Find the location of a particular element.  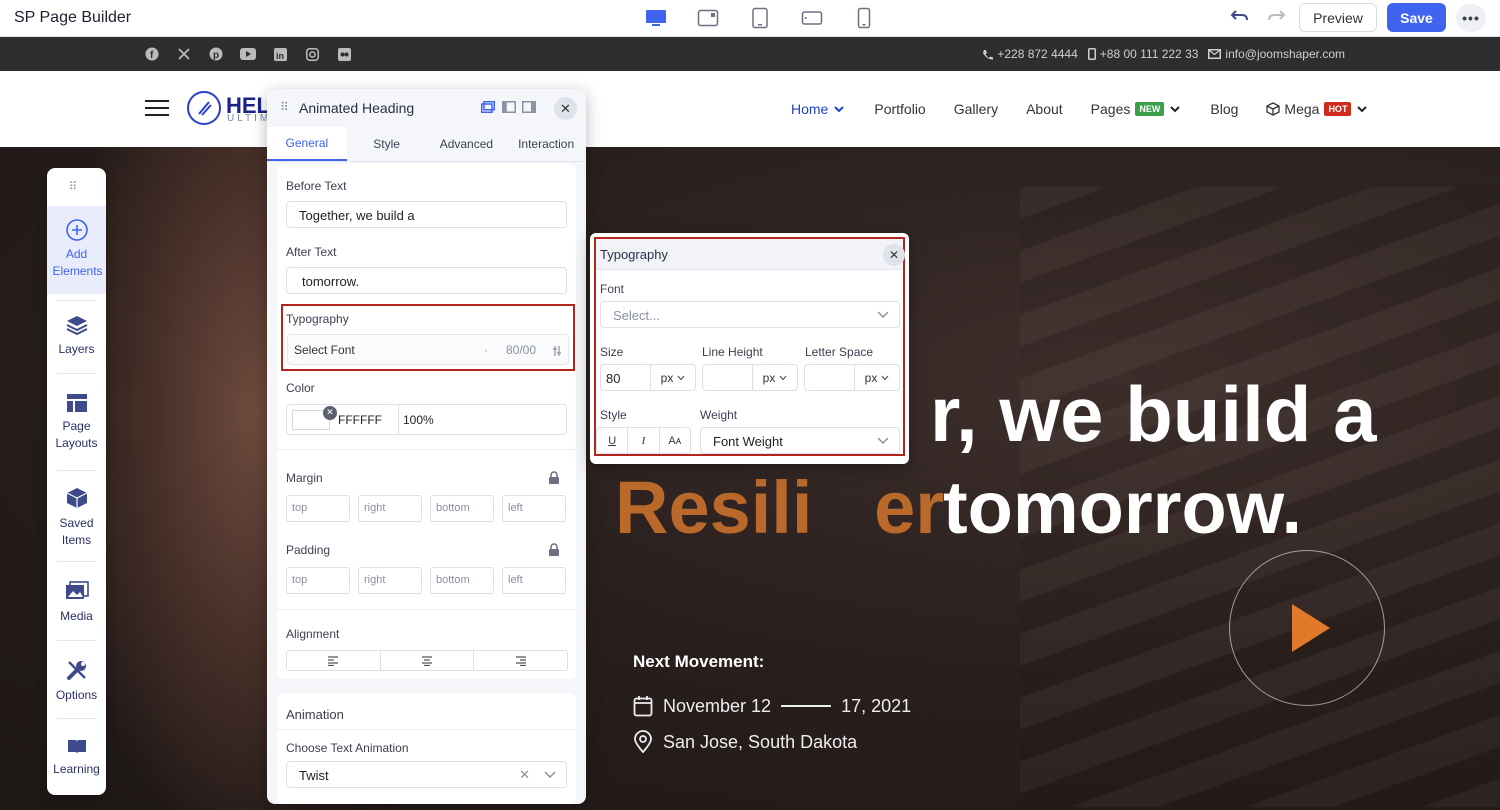

linkedin-icon: in is located at coordinates (280, 54).